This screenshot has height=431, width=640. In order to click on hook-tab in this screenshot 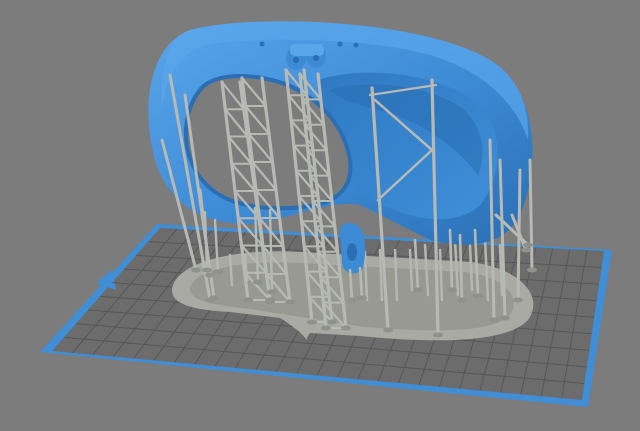, I will do `click(352, 248)`.